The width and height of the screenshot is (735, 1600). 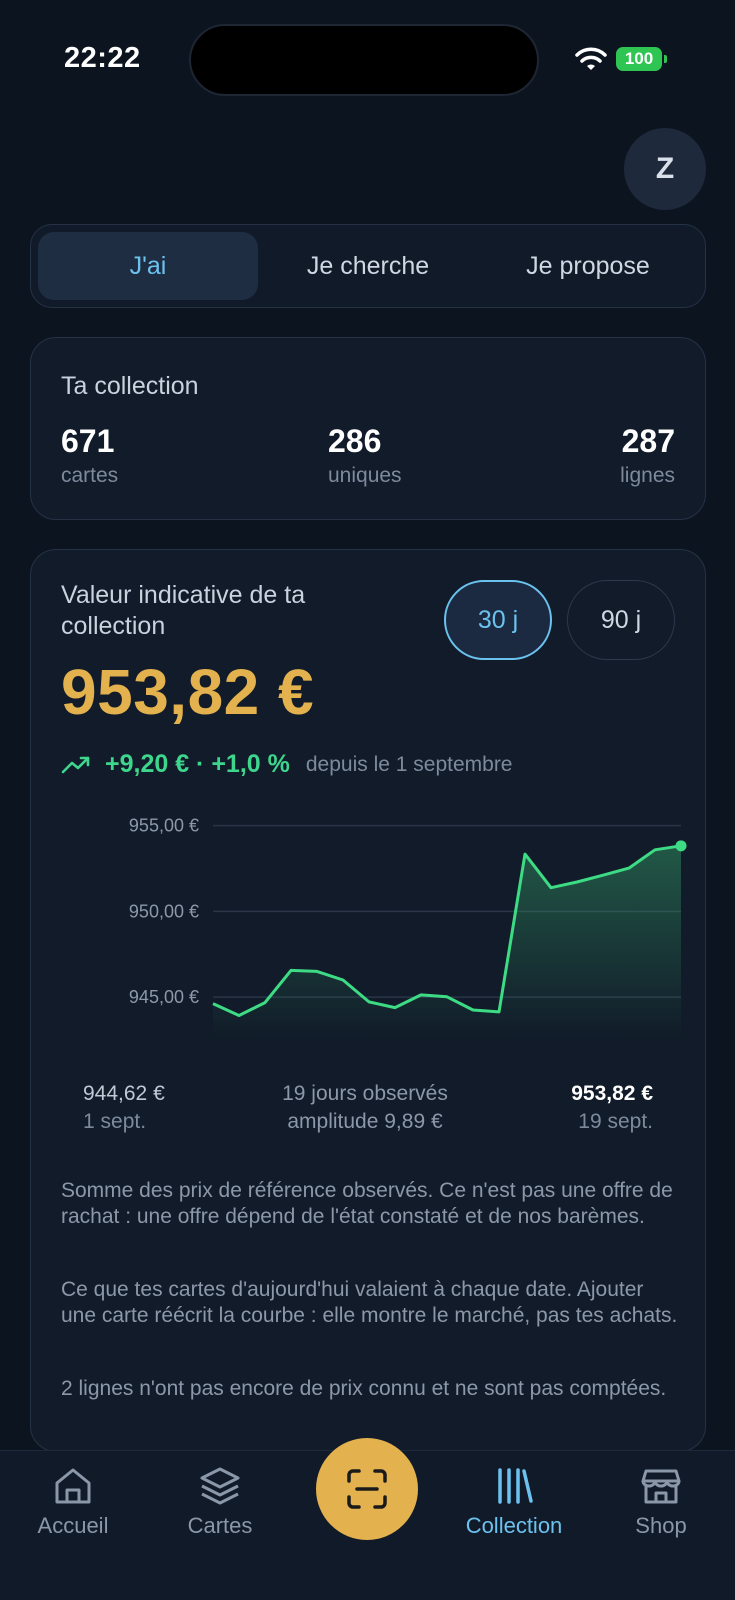 I want to click on tab-je-cherche: Je cherche, so click(x=368, y=266).